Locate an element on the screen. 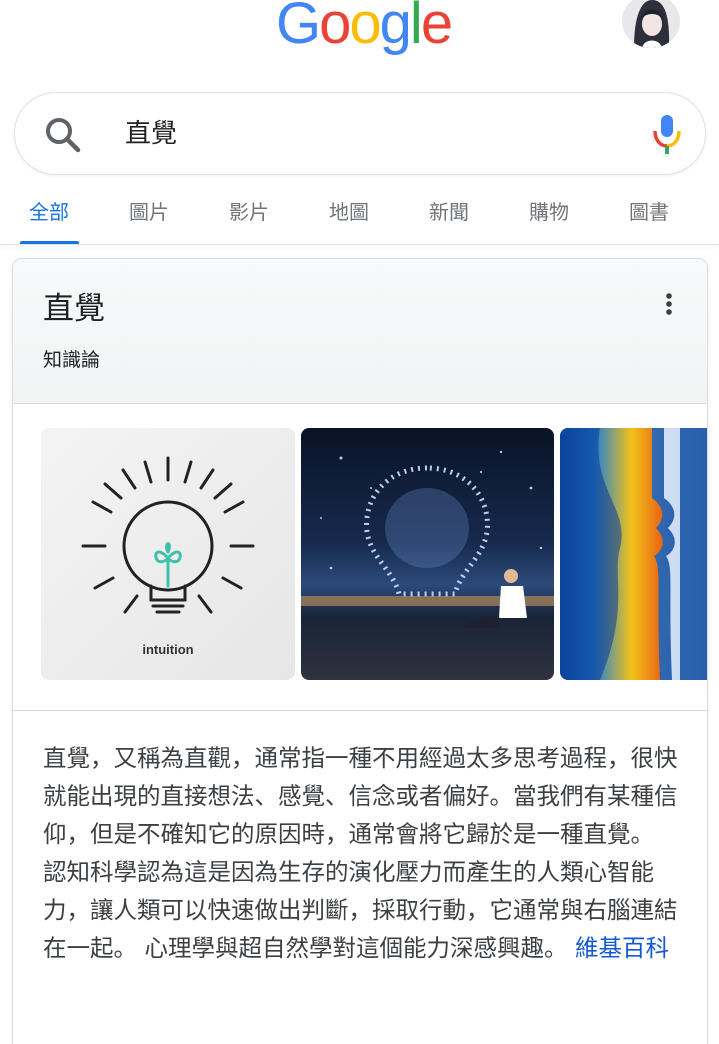  tab-all: 全部 is located at coordinates (49, 212).